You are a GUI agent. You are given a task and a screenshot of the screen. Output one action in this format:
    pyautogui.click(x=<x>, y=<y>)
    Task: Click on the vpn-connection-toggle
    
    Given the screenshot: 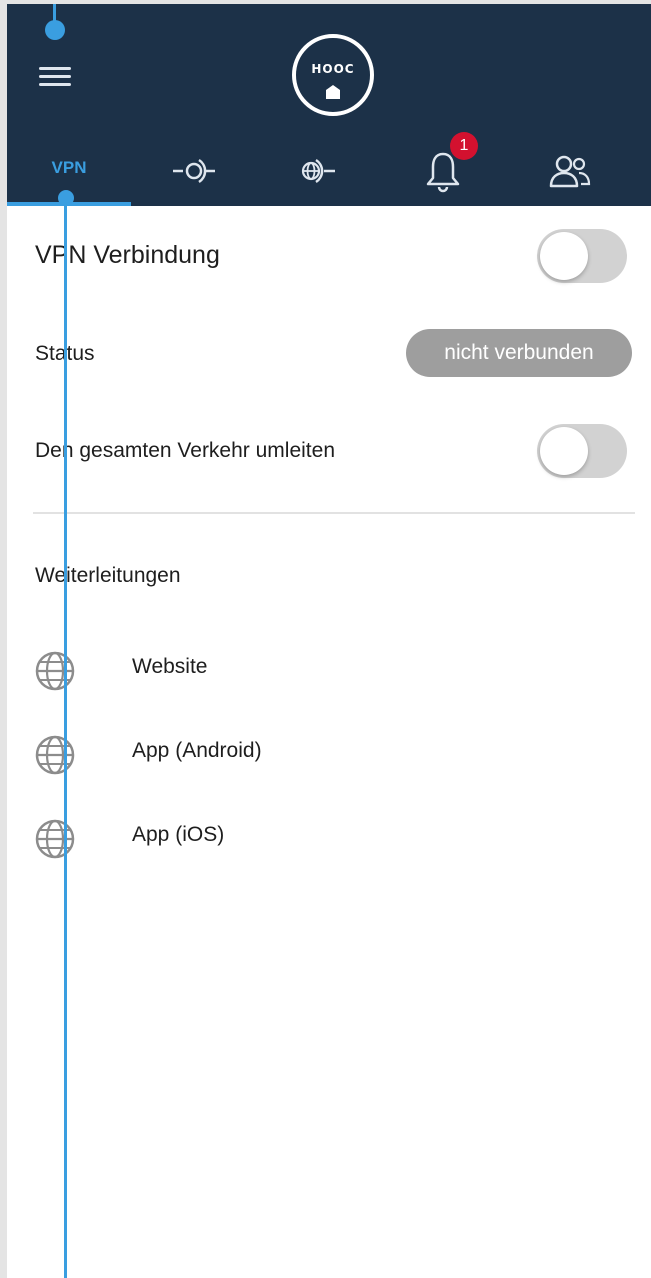 What is the action you would take?
    pyautogui.click(x=582, y=256)
    